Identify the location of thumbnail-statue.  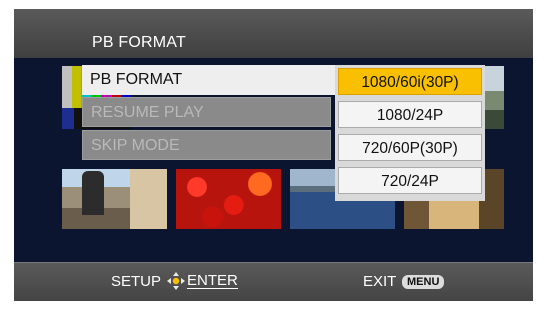
(114, 199).